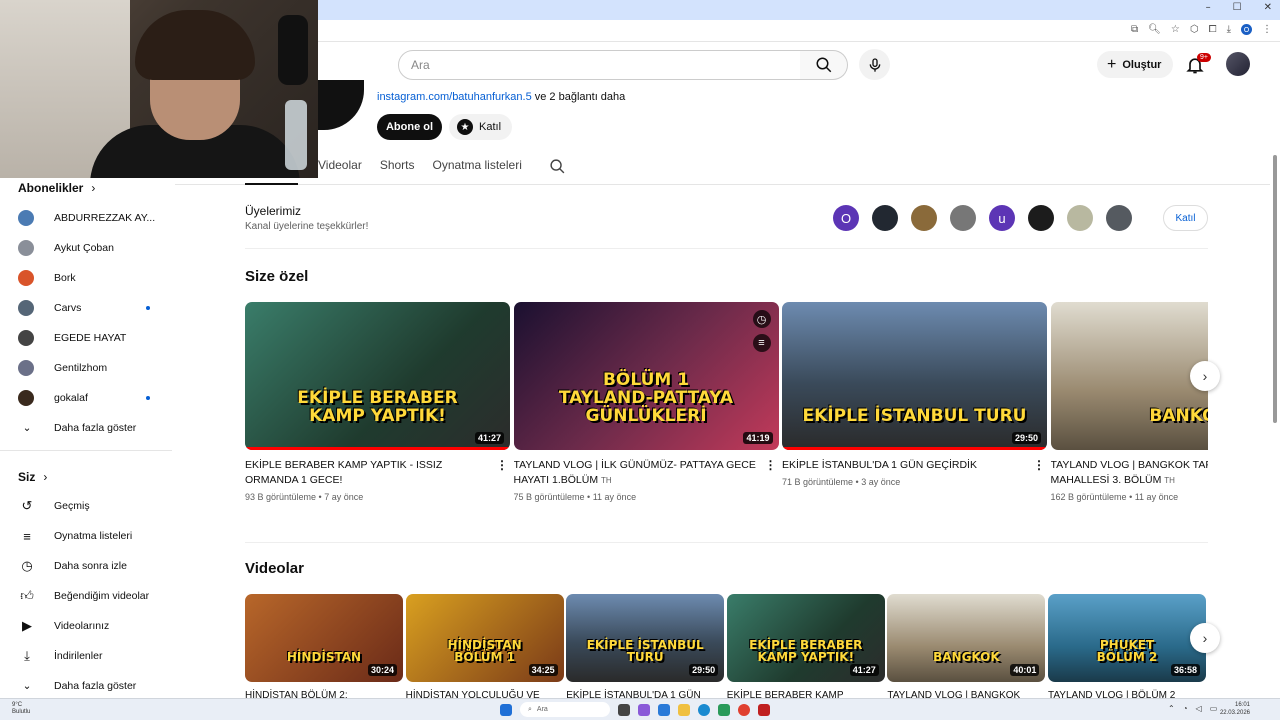  I want to click on sidebar-subscription-item: Gentilzhom, so click(93, 368).